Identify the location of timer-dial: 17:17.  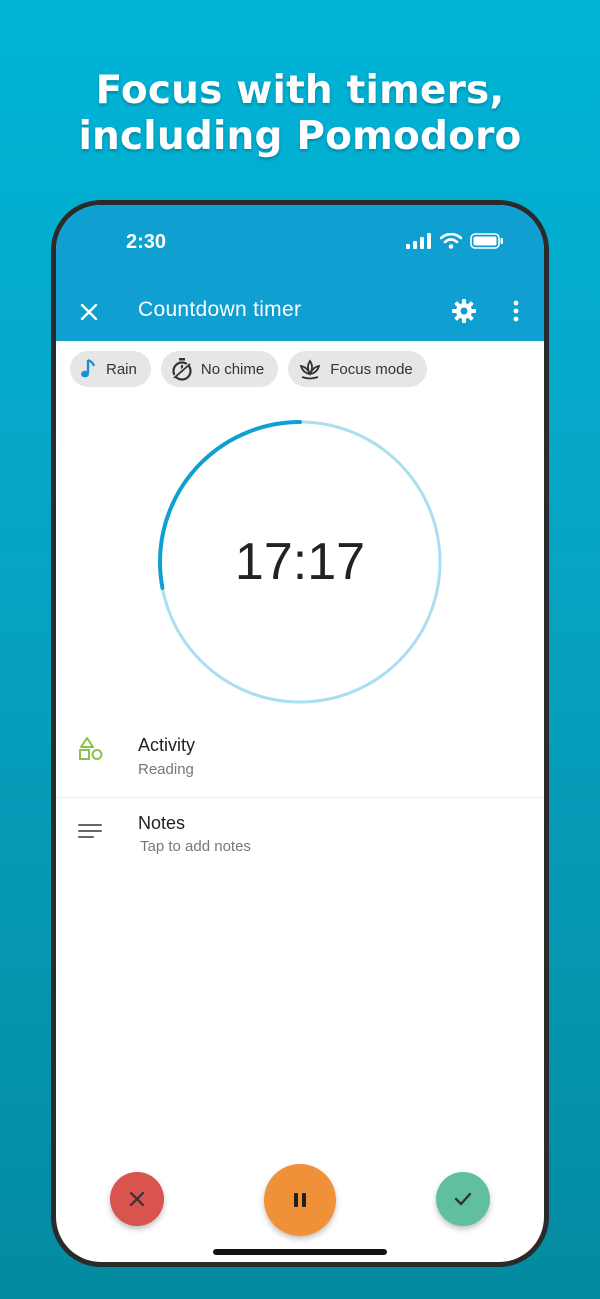
(300, 562).